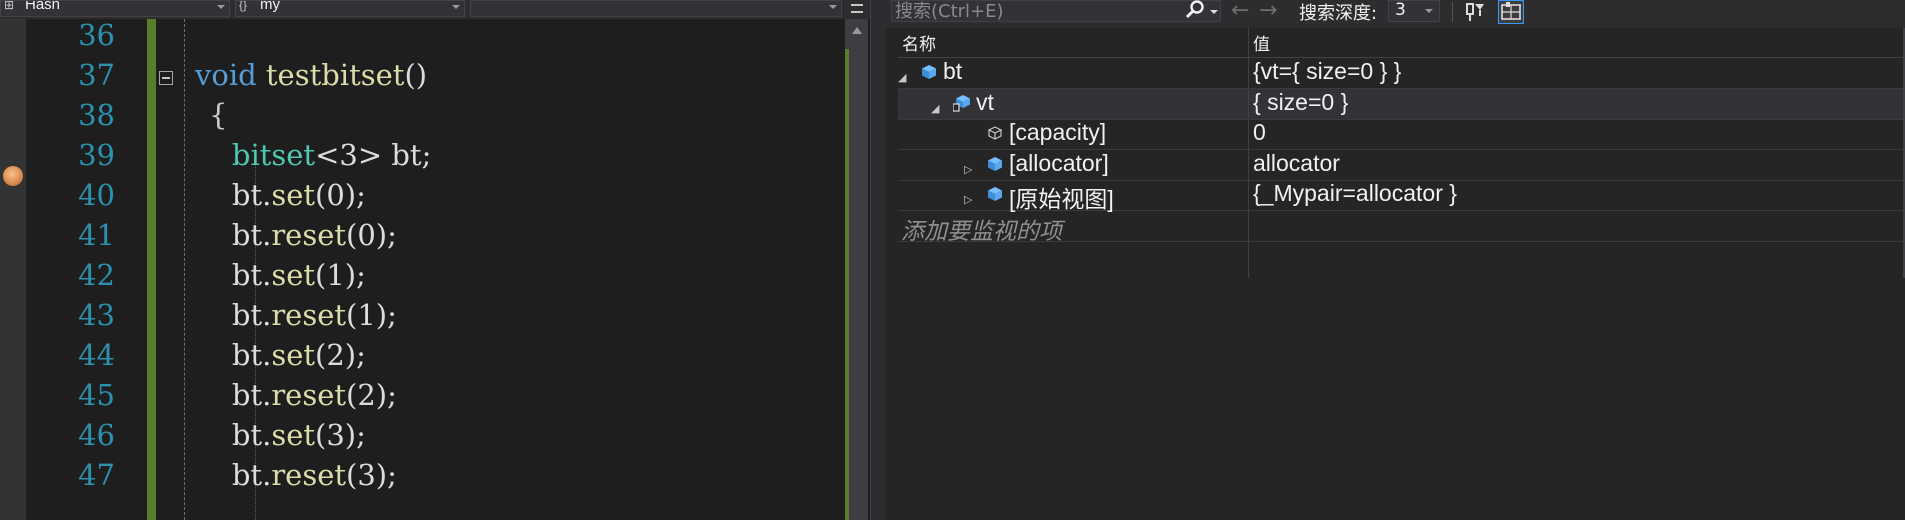 The image size is (1905, 520). What do you see at coordinates (1025, 11) in the screenshot?
I see `watch-search-input` at bounding box center [1025, 11].